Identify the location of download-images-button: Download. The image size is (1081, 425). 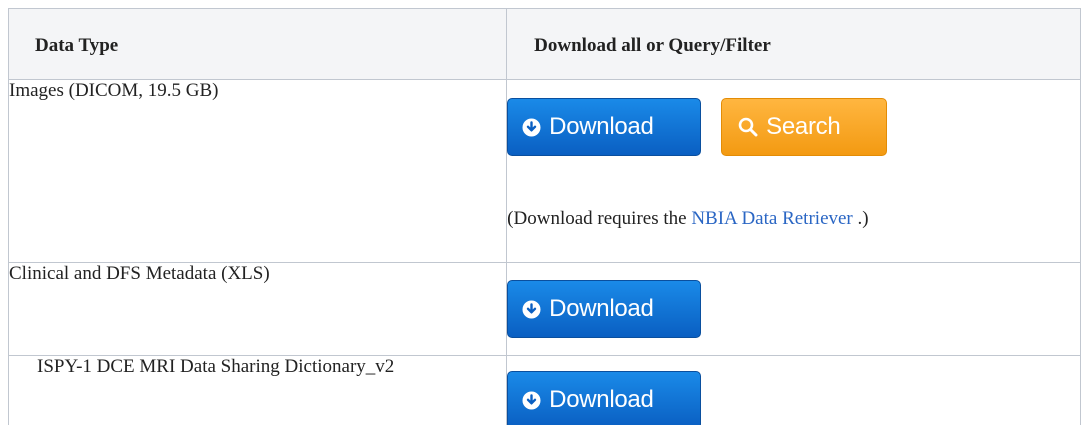
(604, 127).